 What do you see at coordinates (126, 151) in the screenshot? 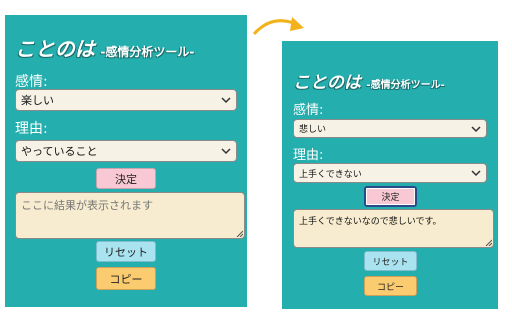
I see `reason-select: やっていること` at bounding box center [126, 151].